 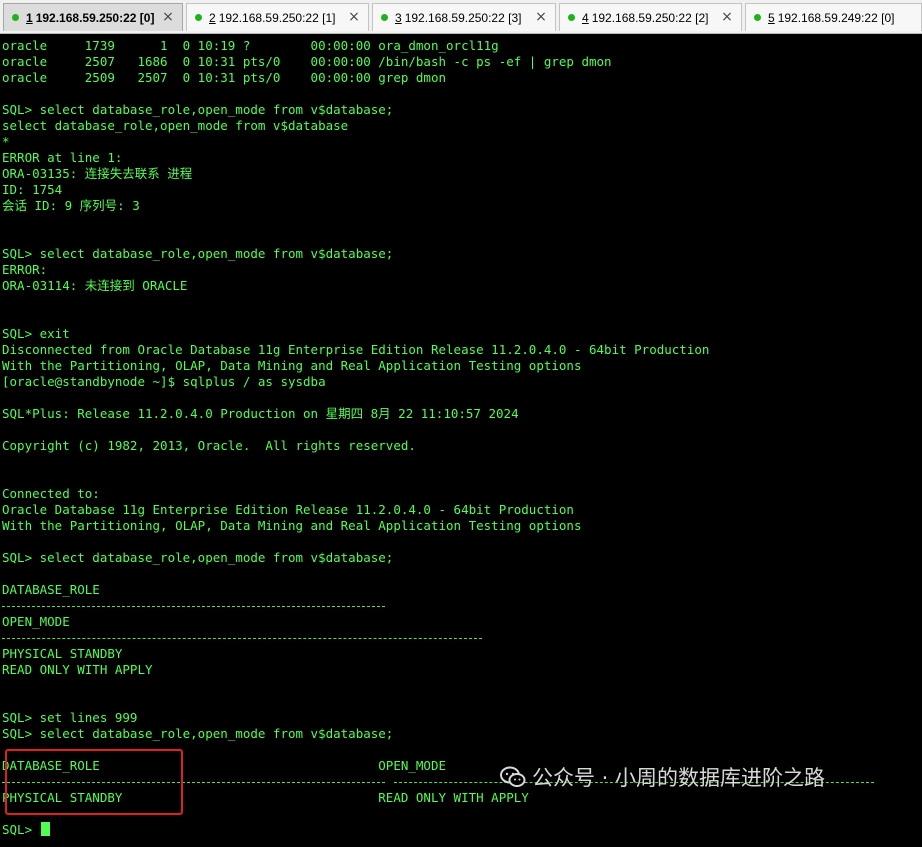 I want to click on terminal-line: ERROR at line 1:, so click(x=62, y=157).